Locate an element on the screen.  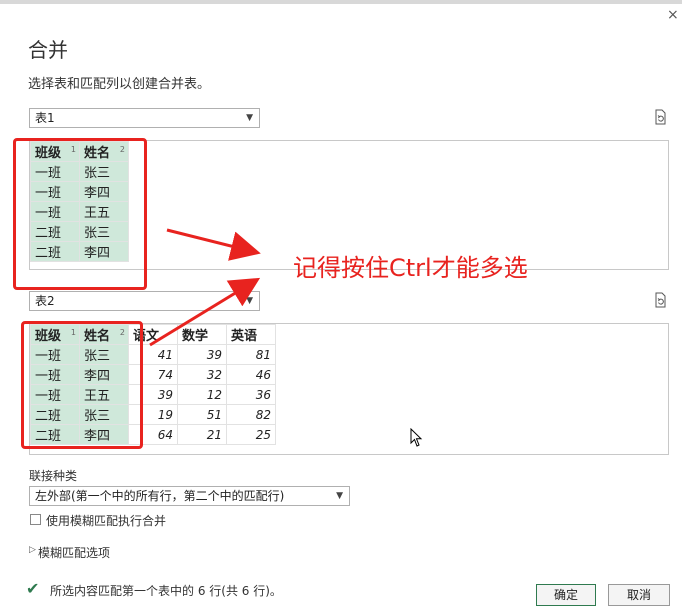
annotation-text: 记得按住Ctrl才能多选 is located at coordinates (410, 268).